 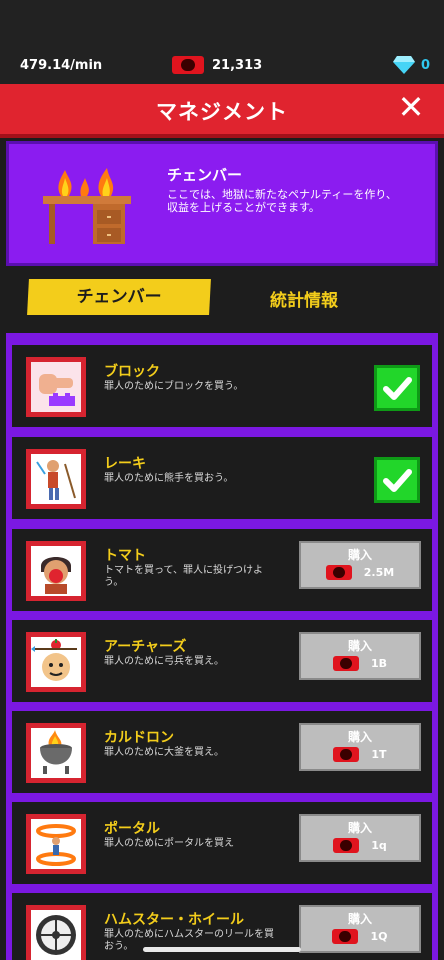 I want to click on item-name: ブロック, so click(x=132, y=372).